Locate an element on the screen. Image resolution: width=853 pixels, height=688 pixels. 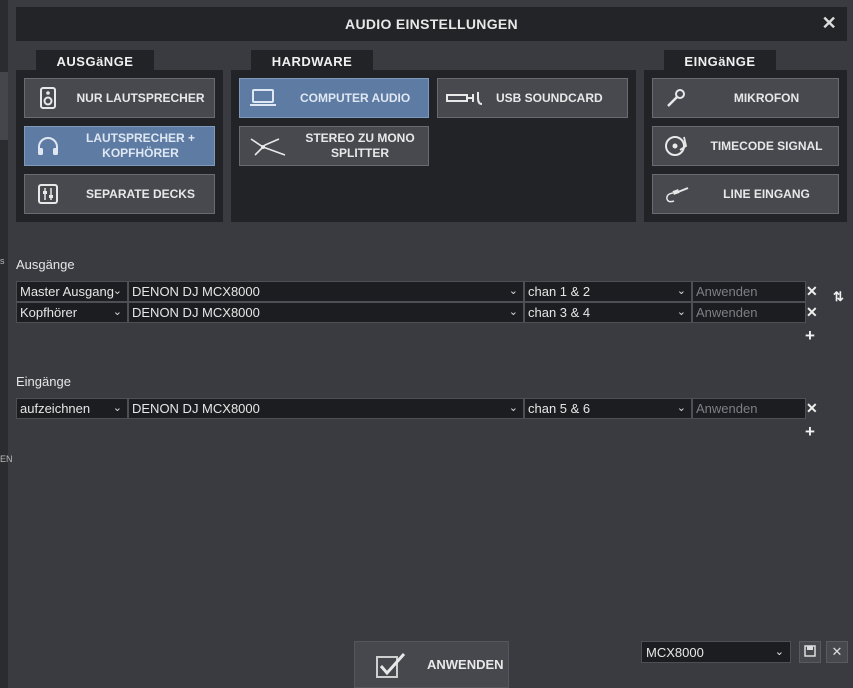
background-window-edge: s EN is located at coordinates (6, 344).